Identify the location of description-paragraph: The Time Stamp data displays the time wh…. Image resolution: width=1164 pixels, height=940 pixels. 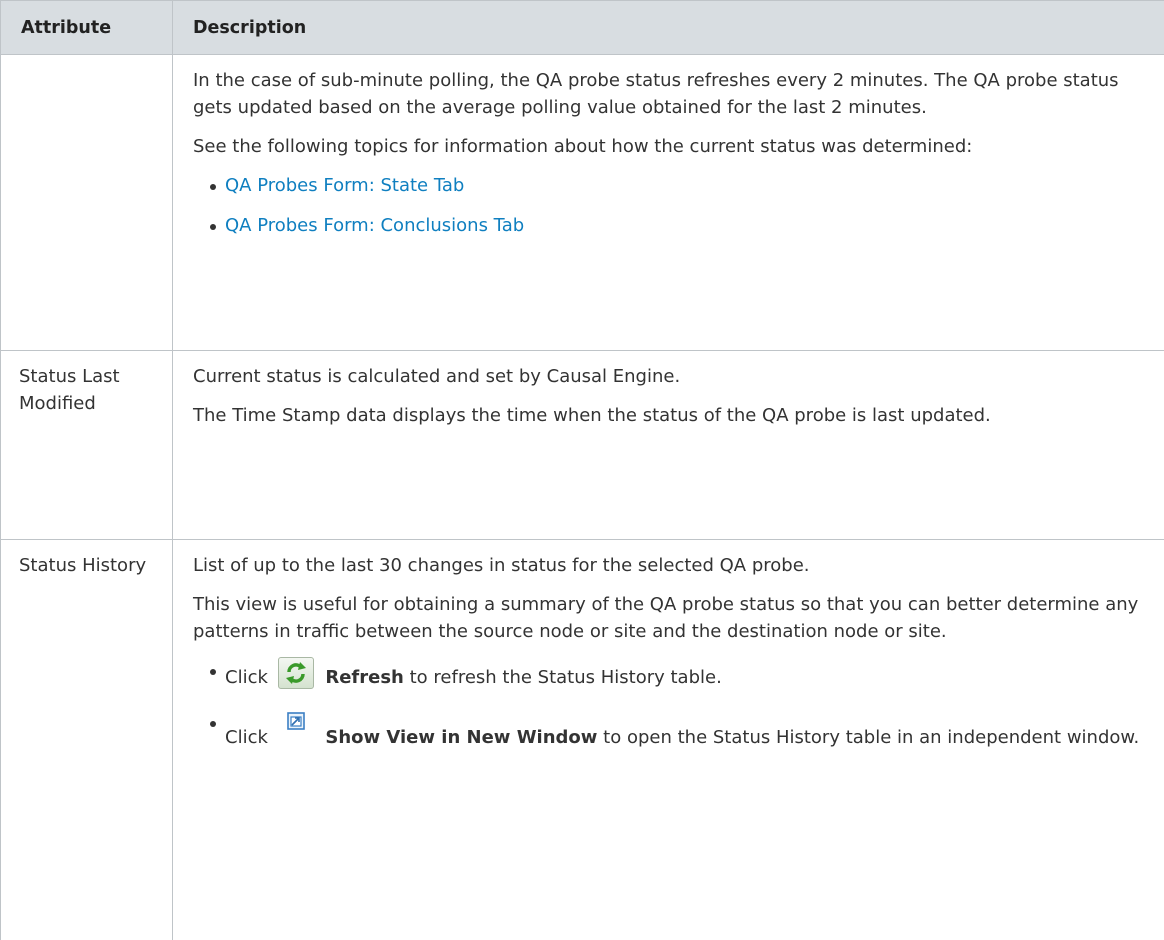
(669, 415).